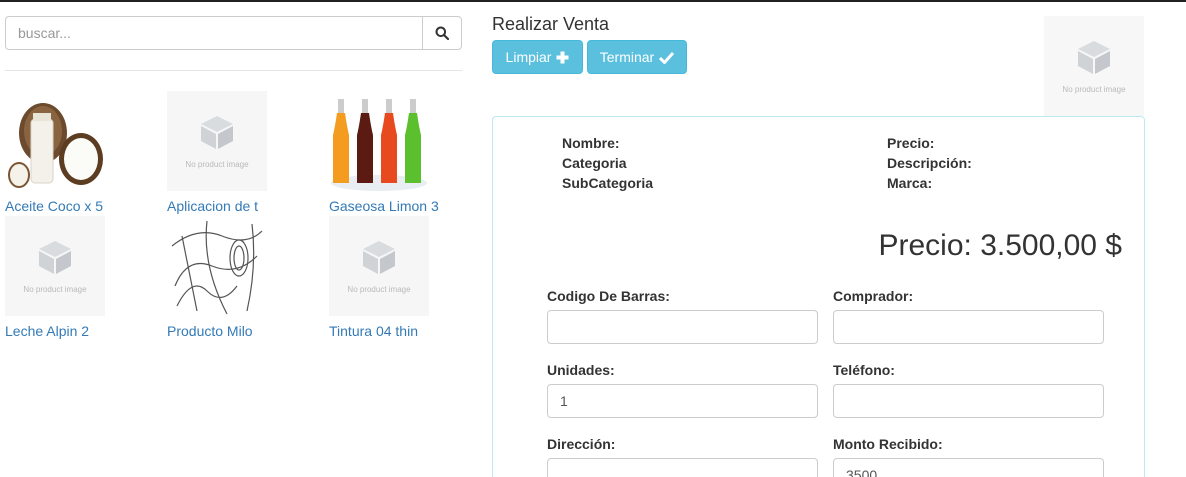 This screenshot has height=477, width=1186. What do you see at coordinates (608, 296) in the screenshot?
I see `codigo-label: Codigo De Barras:` at bounding box center [608, 296].